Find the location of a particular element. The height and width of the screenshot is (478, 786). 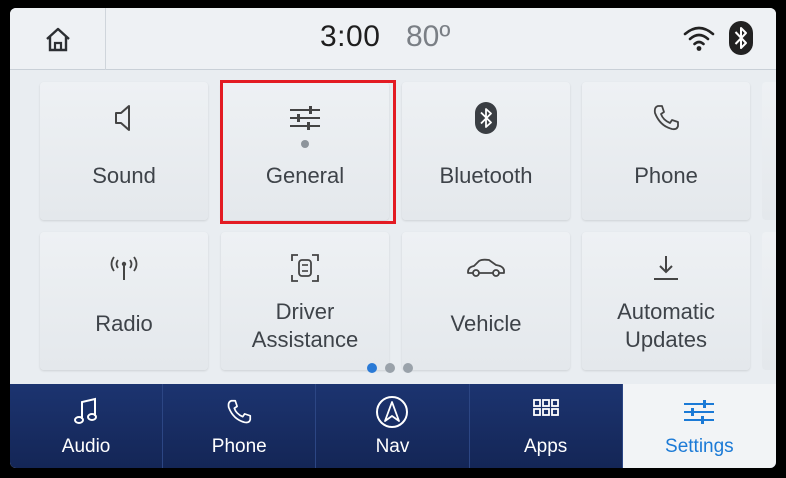

nav-apps: Apps is located at coordinates (546, 426).